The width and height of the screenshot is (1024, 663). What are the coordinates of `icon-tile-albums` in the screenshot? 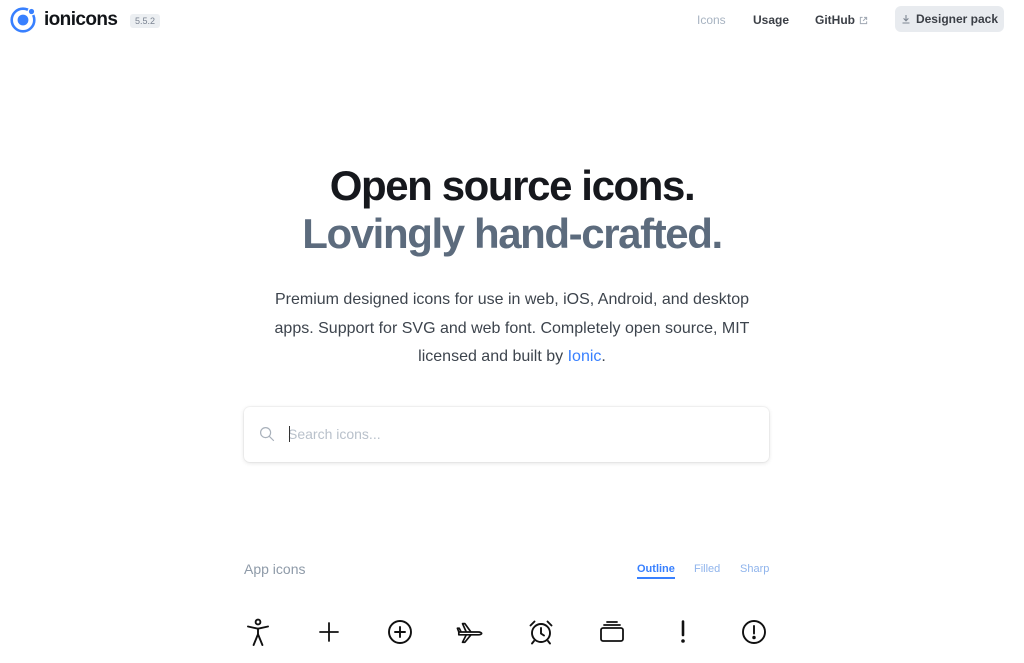 It's located at (612, 632).